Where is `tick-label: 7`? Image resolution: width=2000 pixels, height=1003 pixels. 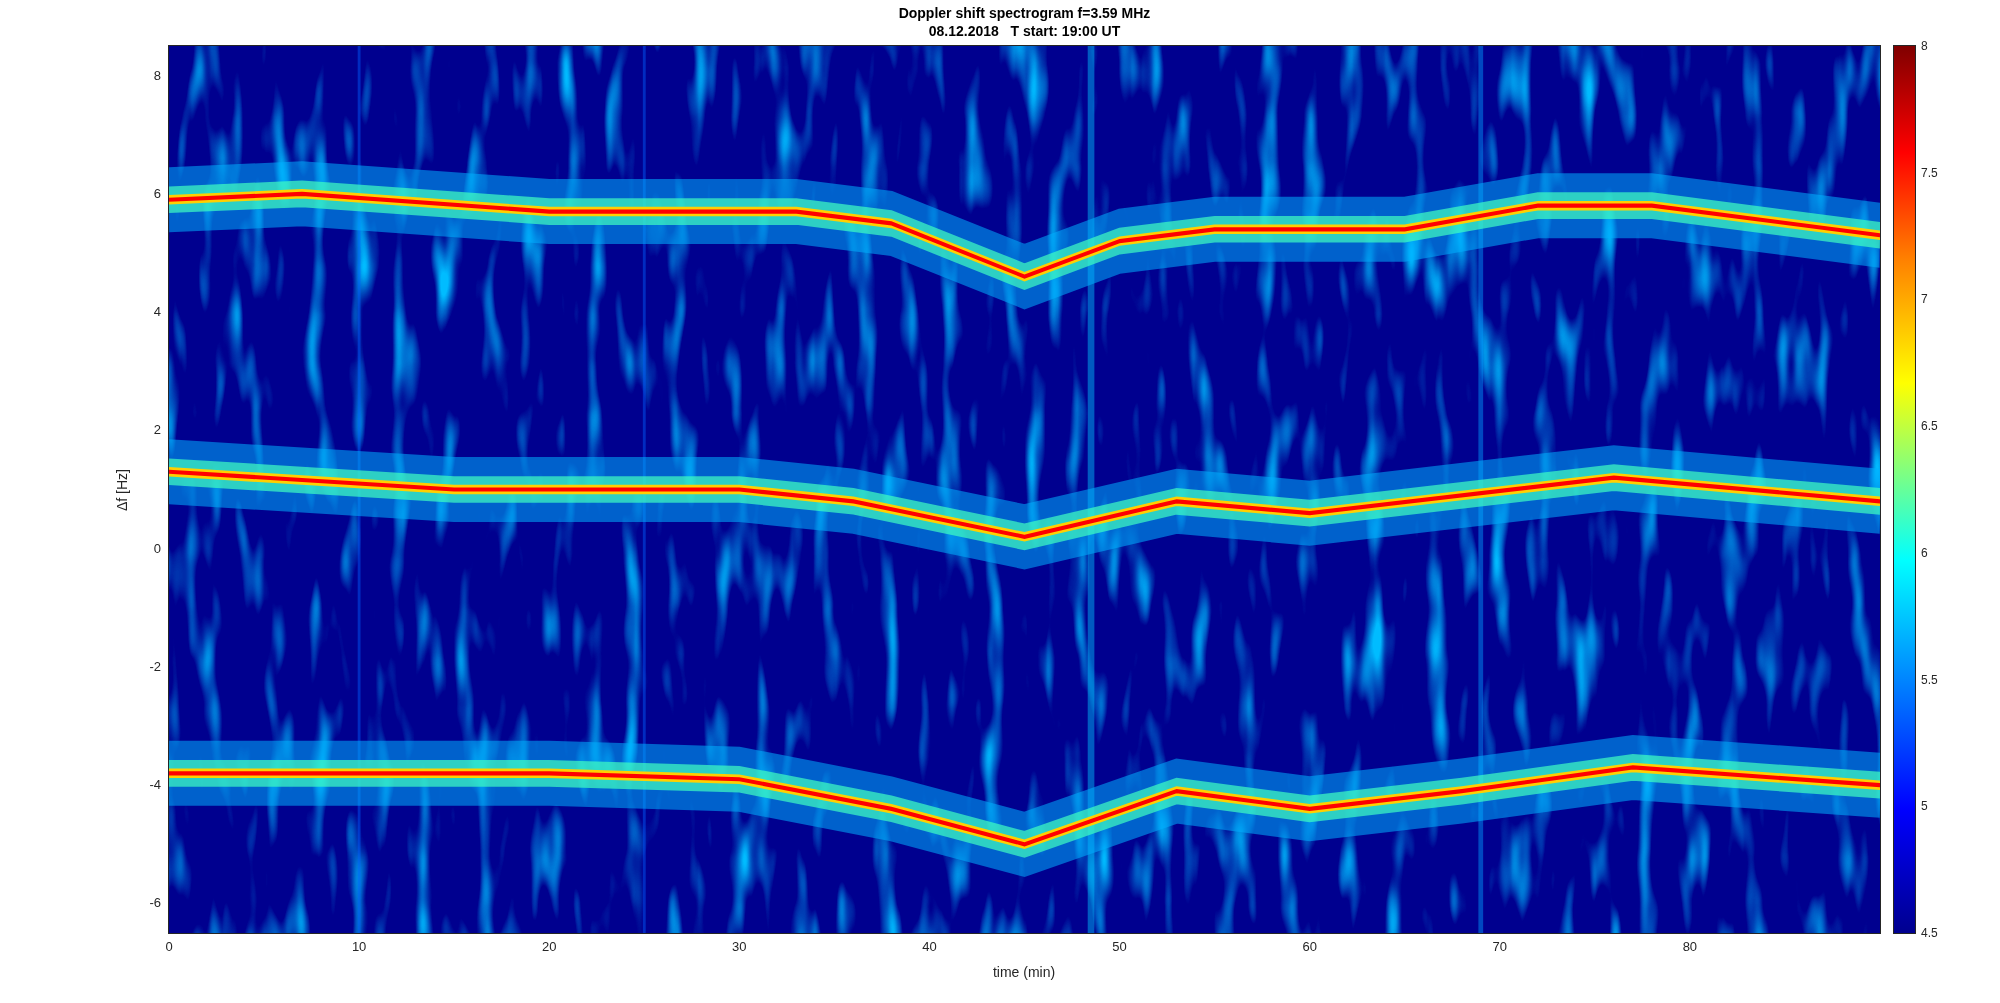 tick-label: 7 is located at coordinates (1924, 299).